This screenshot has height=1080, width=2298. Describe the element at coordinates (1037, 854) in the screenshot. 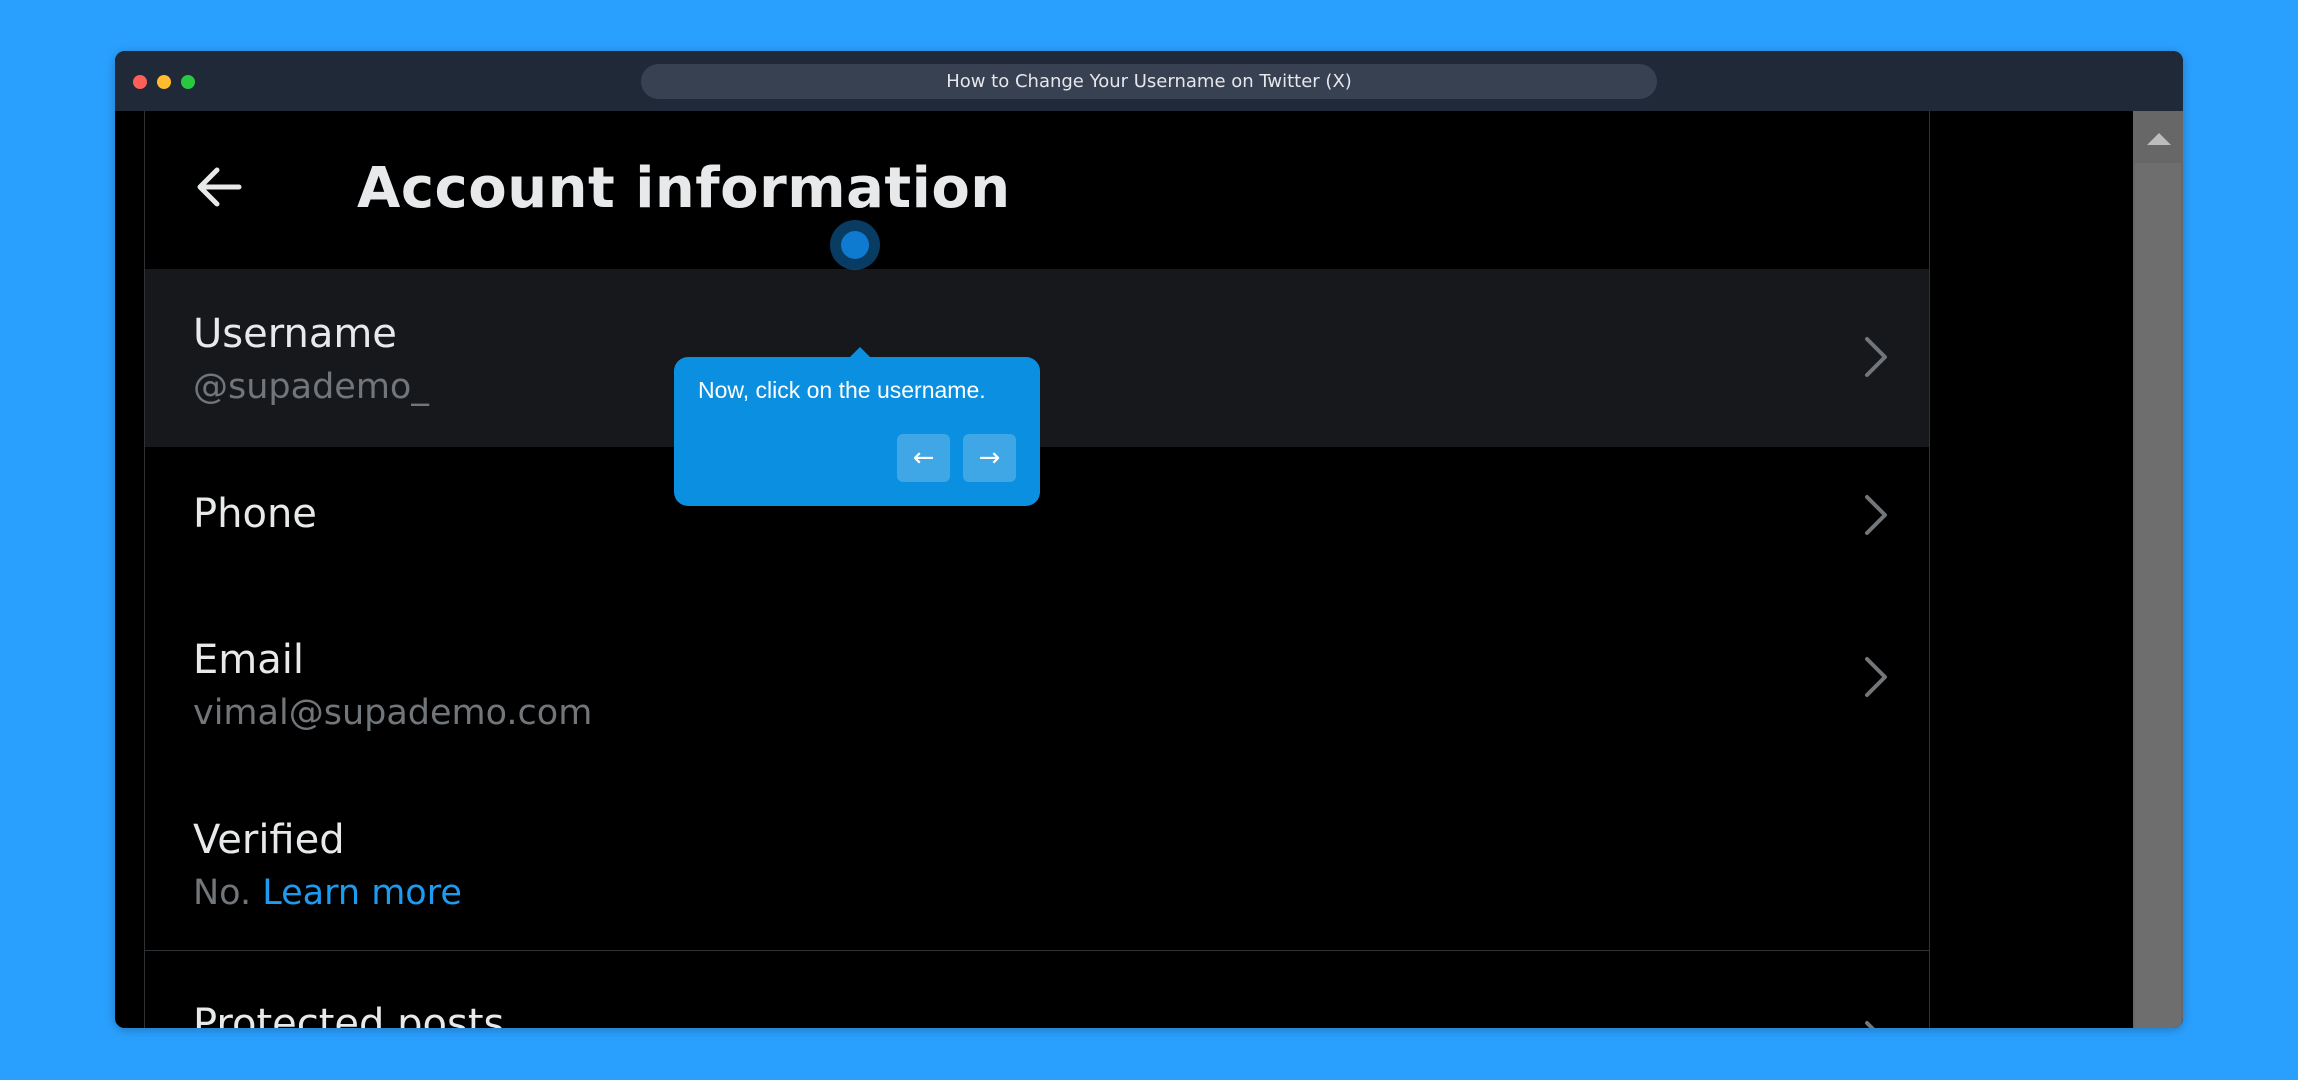

I see `verified-row: Verified No. Learn more` at that location.